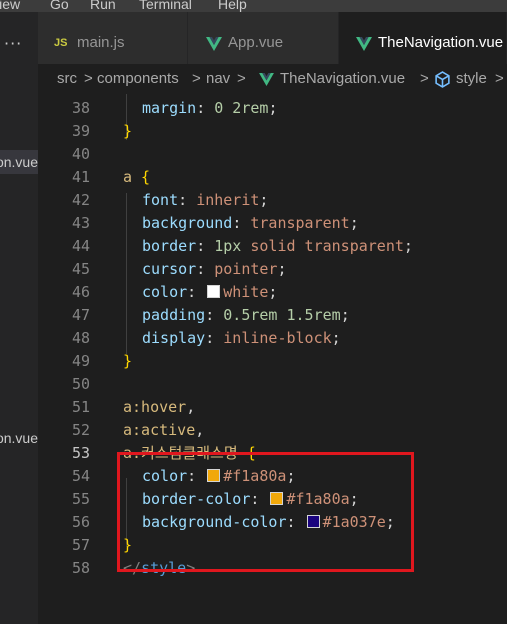  Describe the element at coordinates (80, 453) in the screenshot. I see `line-number: 53` at that location.